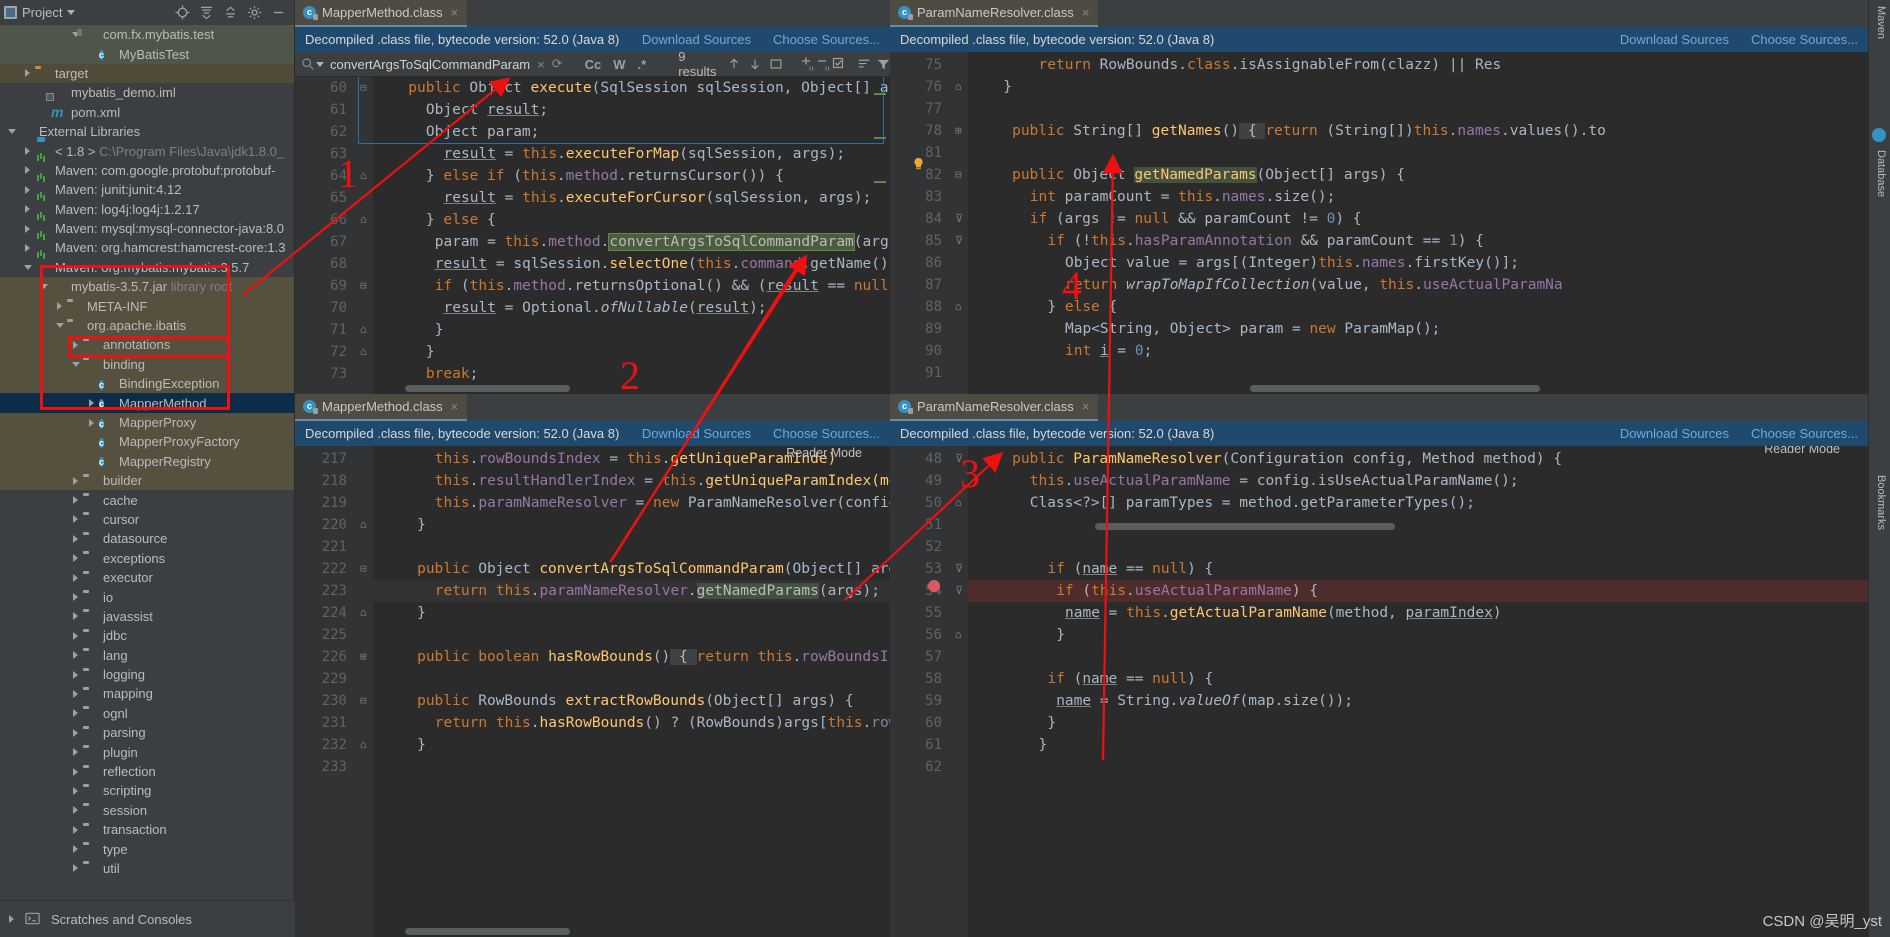 Image resolution: width=1890 pixels, height=937 pixels. I want to click on match-case-toggle: Cc, so click(593, 64).